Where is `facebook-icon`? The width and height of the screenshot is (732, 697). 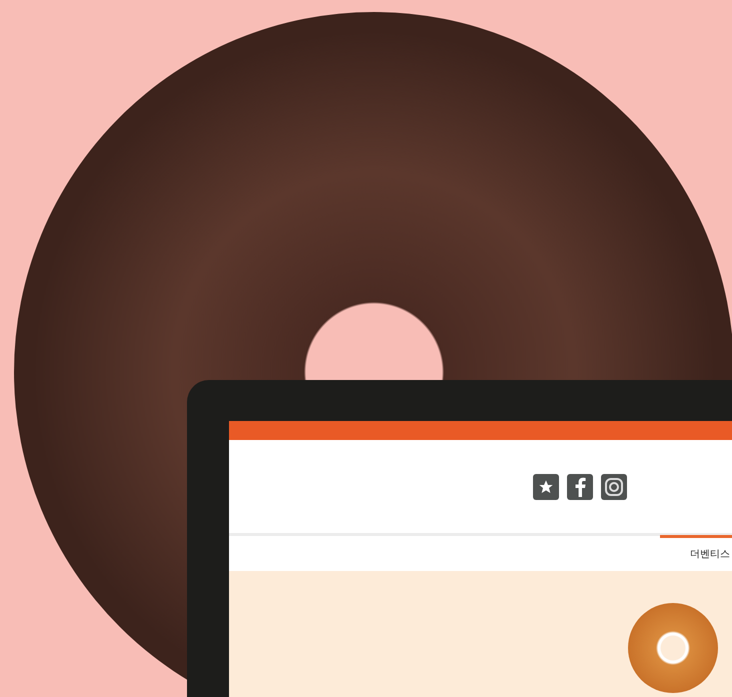
facebook-icon is located at coordinates (580, 487).